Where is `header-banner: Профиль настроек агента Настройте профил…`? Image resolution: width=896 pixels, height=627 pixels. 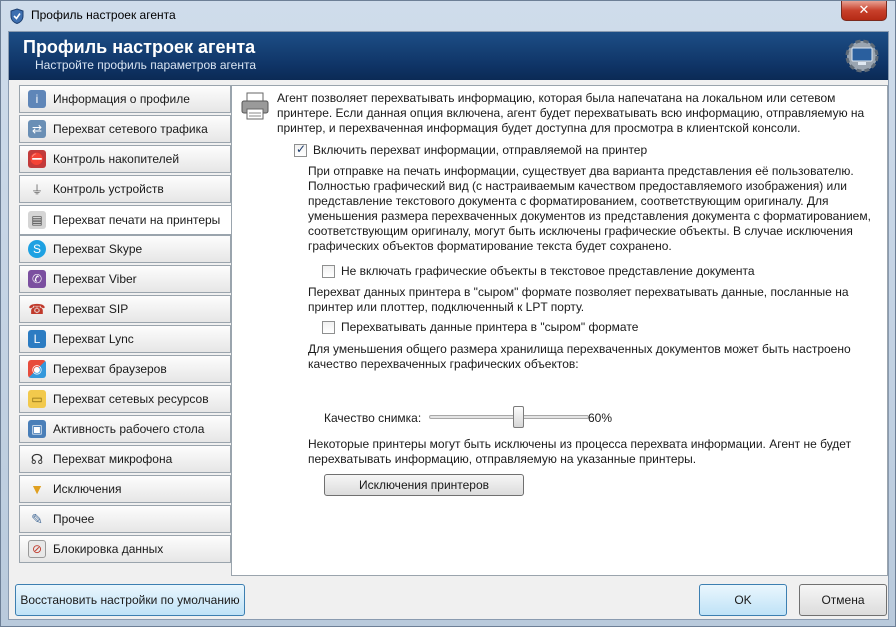
header-banner: Профиль настроек агента Настройте профил… is located at coordinates (448, 56).